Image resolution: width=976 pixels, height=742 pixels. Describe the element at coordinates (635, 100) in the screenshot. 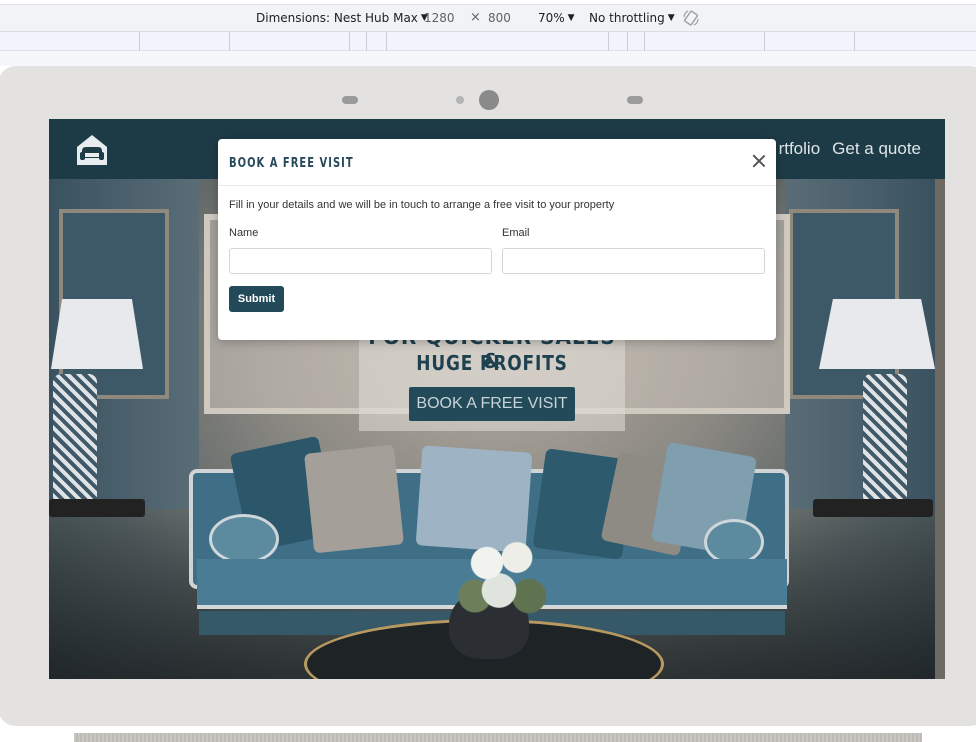

I see `sensor-right` at that location.